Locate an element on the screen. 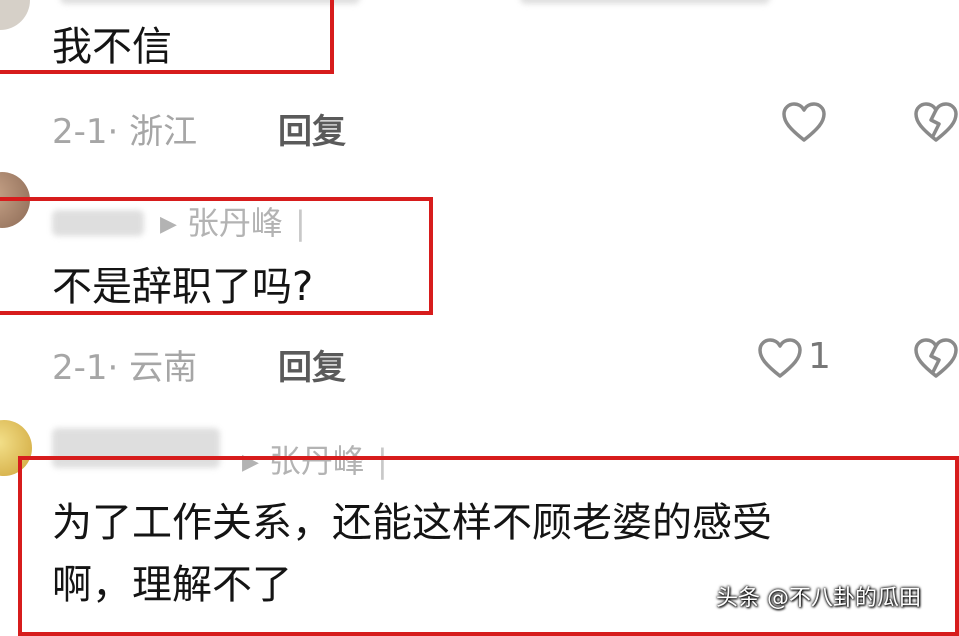  blurred-username is located at coordinates (645, 2).